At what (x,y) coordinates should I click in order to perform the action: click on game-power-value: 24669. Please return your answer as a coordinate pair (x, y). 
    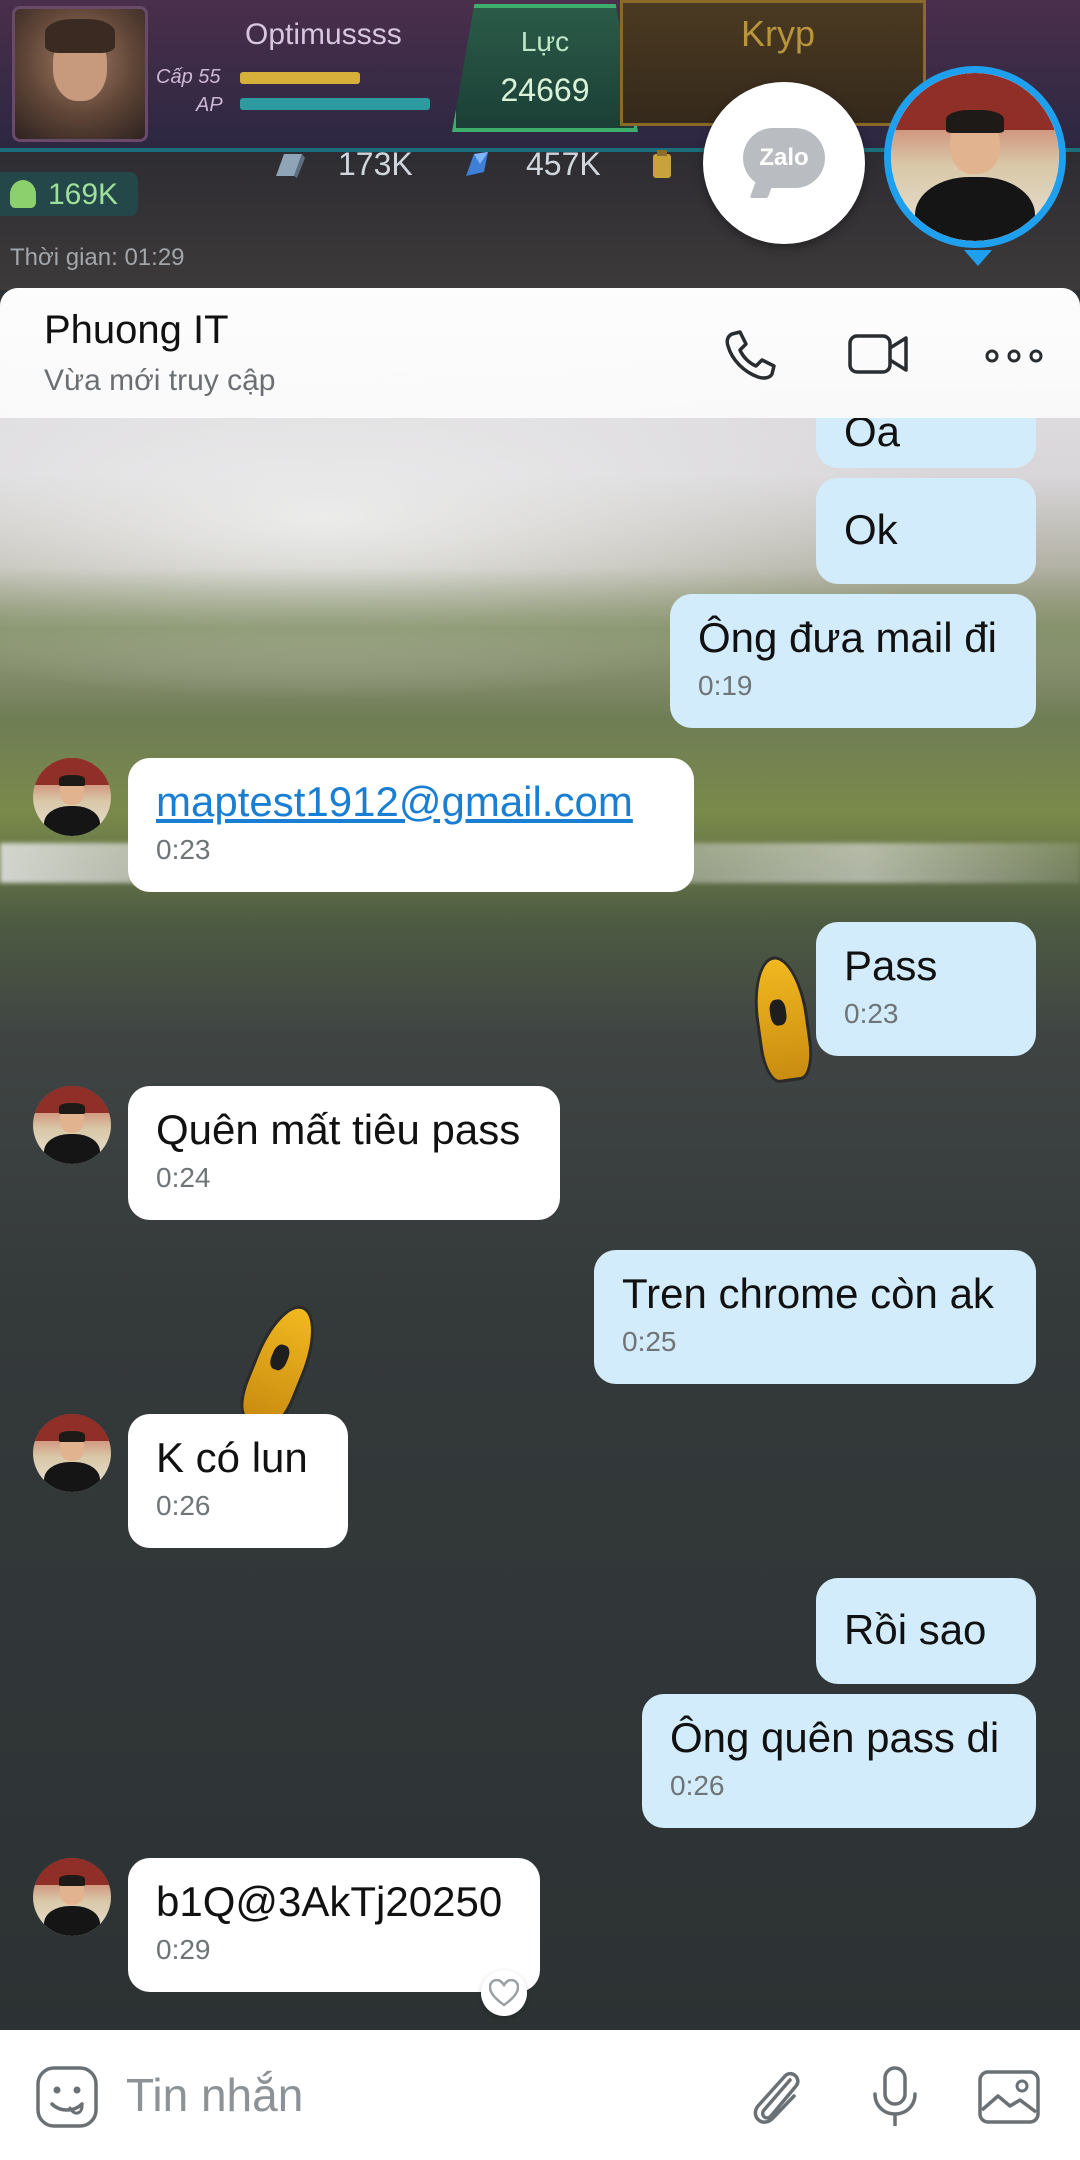
    Looking at the image, I should click on (545, 90).